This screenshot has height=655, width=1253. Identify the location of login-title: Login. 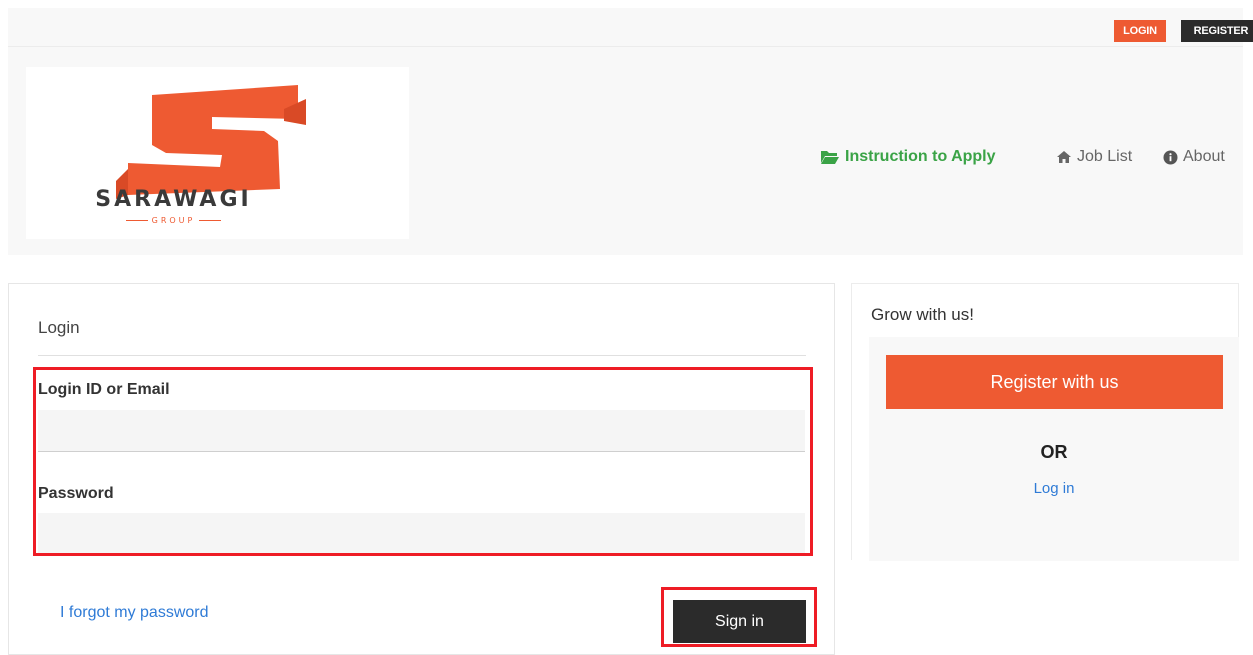
(59, 327).